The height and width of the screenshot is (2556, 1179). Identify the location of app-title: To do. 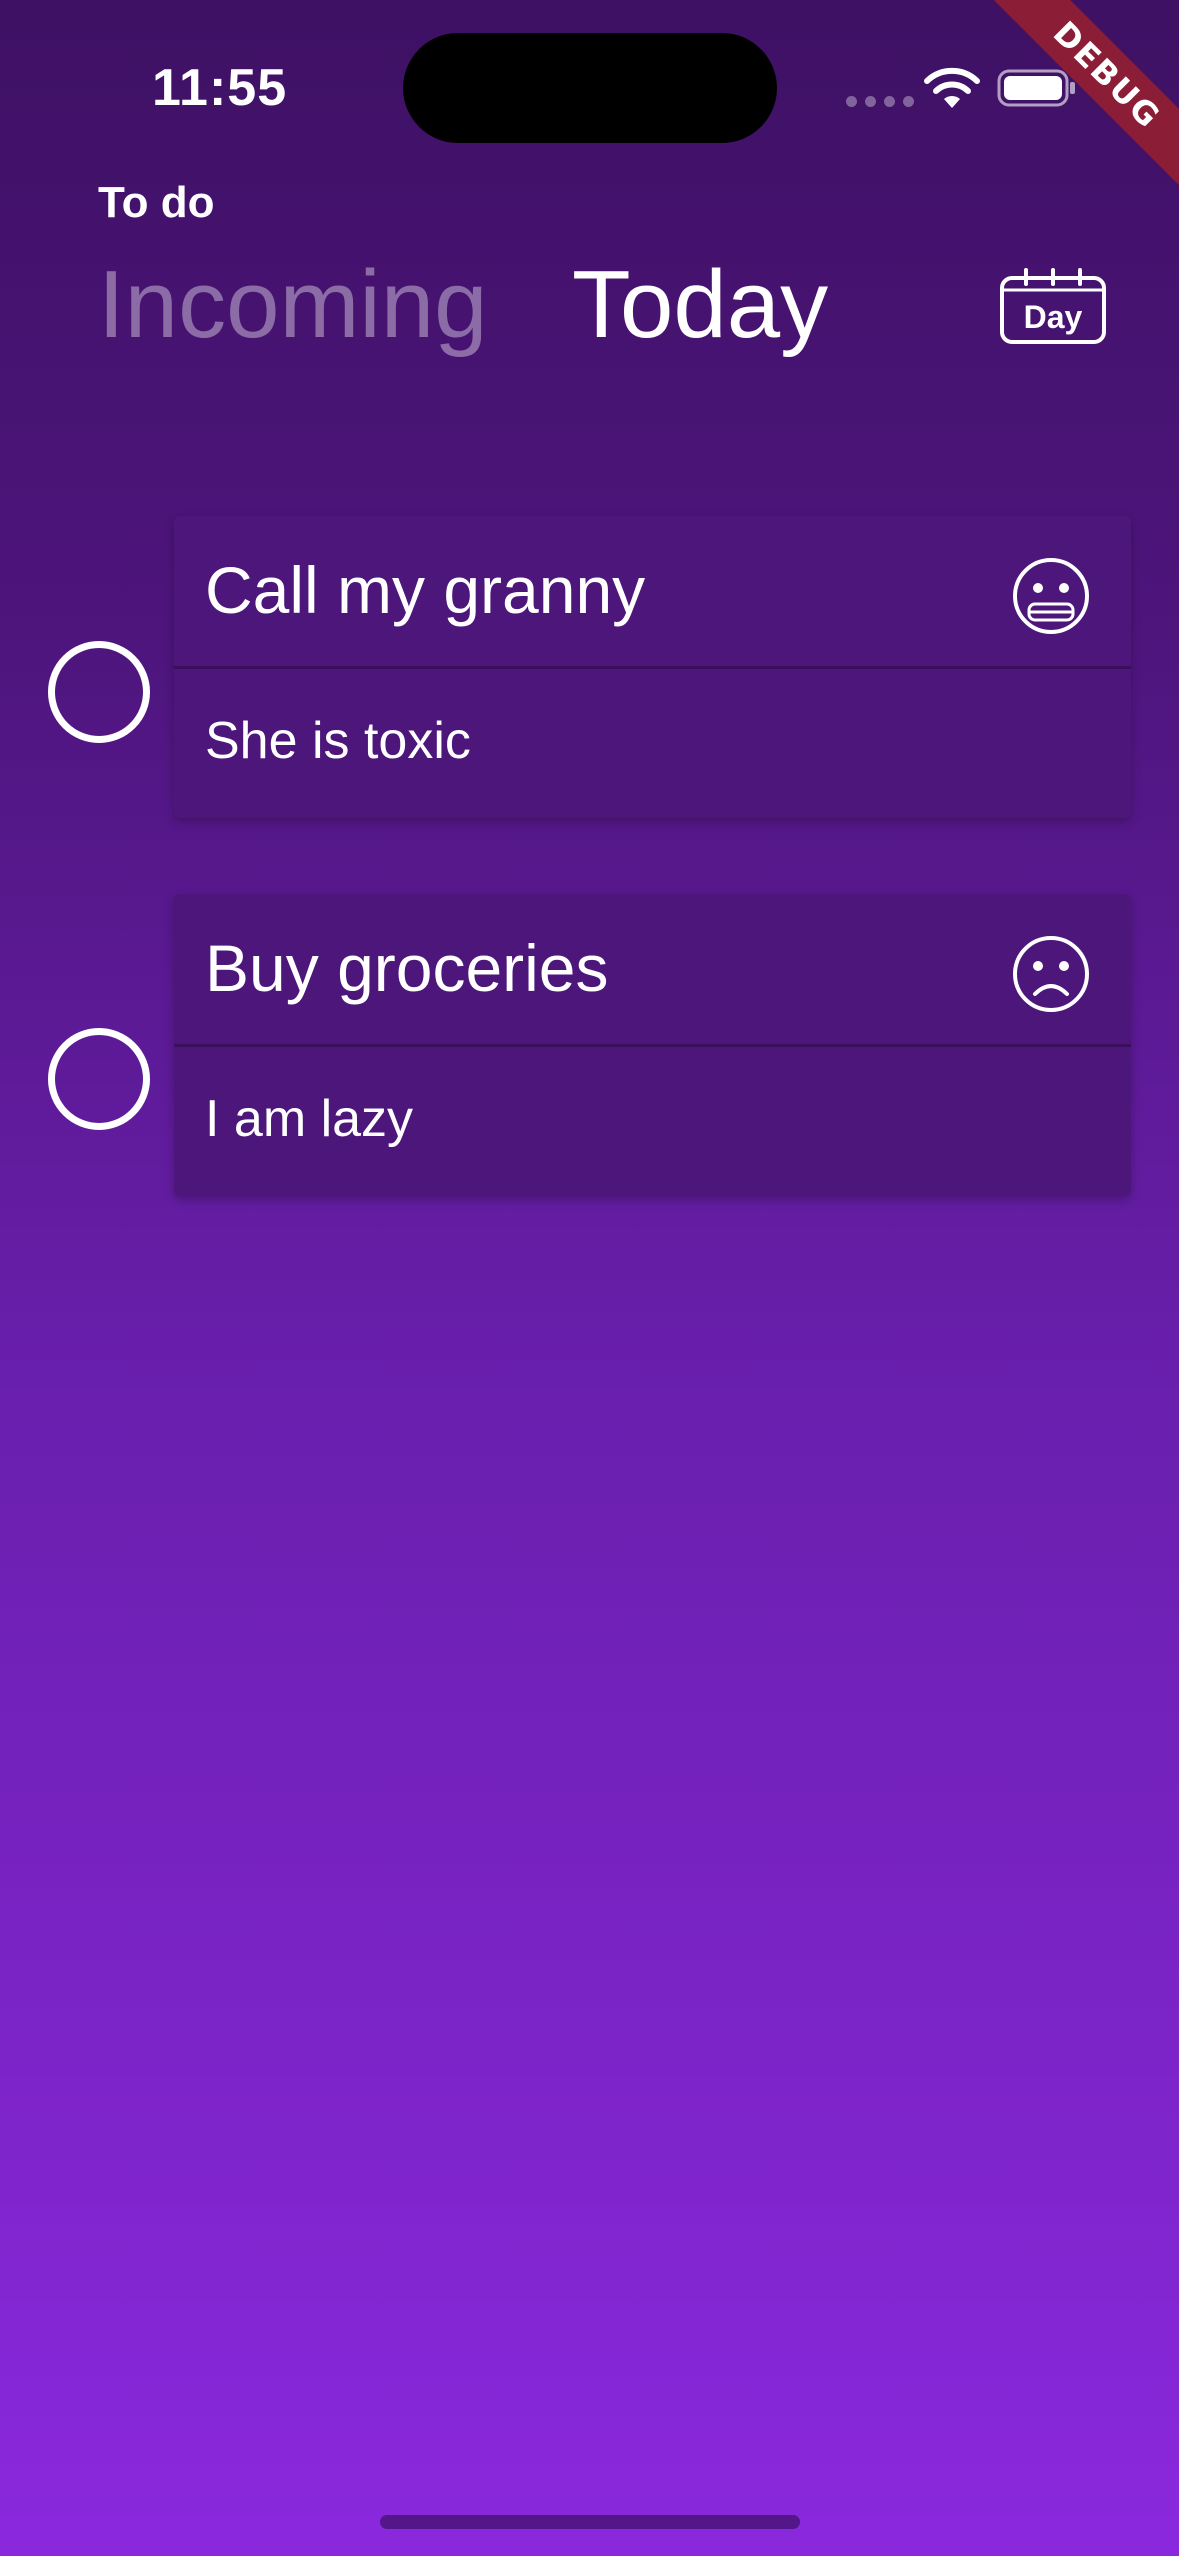
(156, 202).